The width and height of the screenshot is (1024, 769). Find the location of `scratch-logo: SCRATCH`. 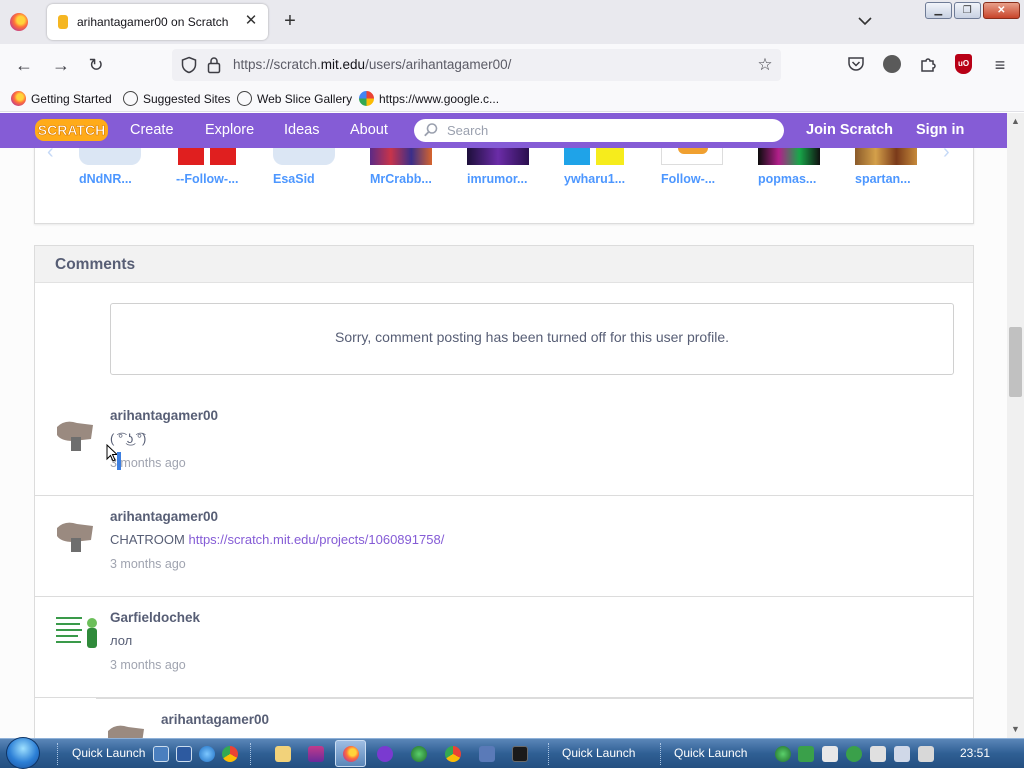

scratch-logo: SCRATCH is located at coordinates (71, 130).